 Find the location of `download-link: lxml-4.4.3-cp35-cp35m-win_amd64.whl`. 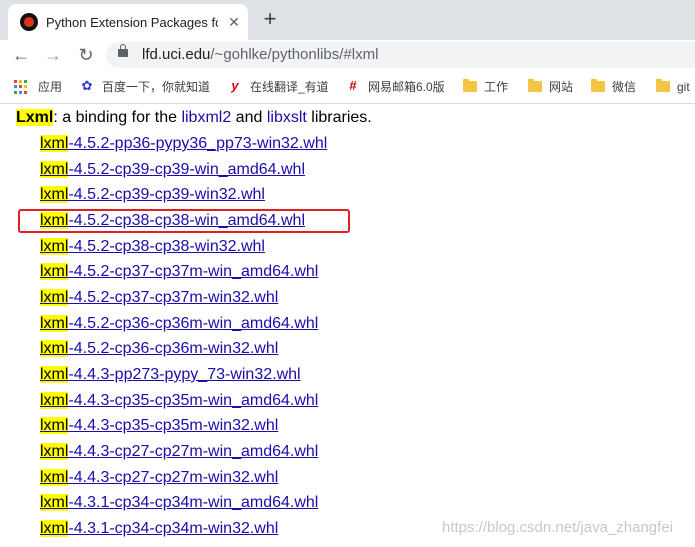

download-link: lxml-4.4.3-cp35-cp35m-win_amd64.whl is located at coordinates (179, 401).